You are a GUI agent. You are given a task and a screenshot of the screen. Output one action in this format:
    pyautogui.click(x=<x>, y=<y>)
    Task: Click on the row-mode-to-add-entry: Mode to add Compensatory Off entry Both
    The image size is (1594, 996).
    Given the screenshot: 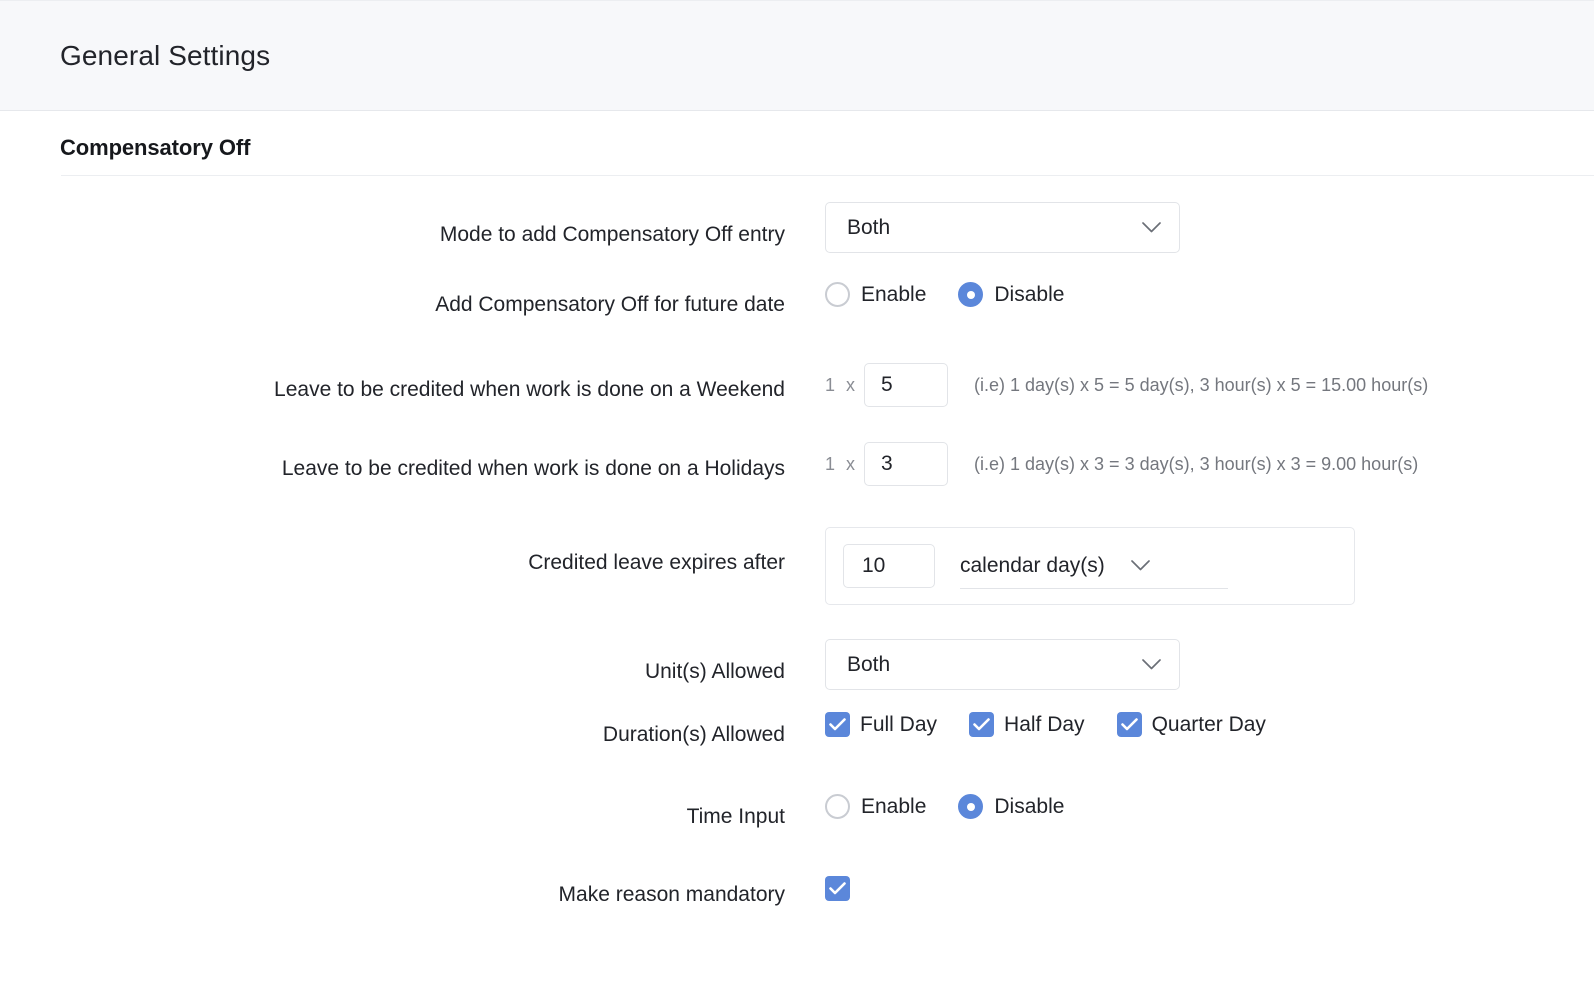 What is the action you would take?
    pyautogui.click(x=797, y=242)
    